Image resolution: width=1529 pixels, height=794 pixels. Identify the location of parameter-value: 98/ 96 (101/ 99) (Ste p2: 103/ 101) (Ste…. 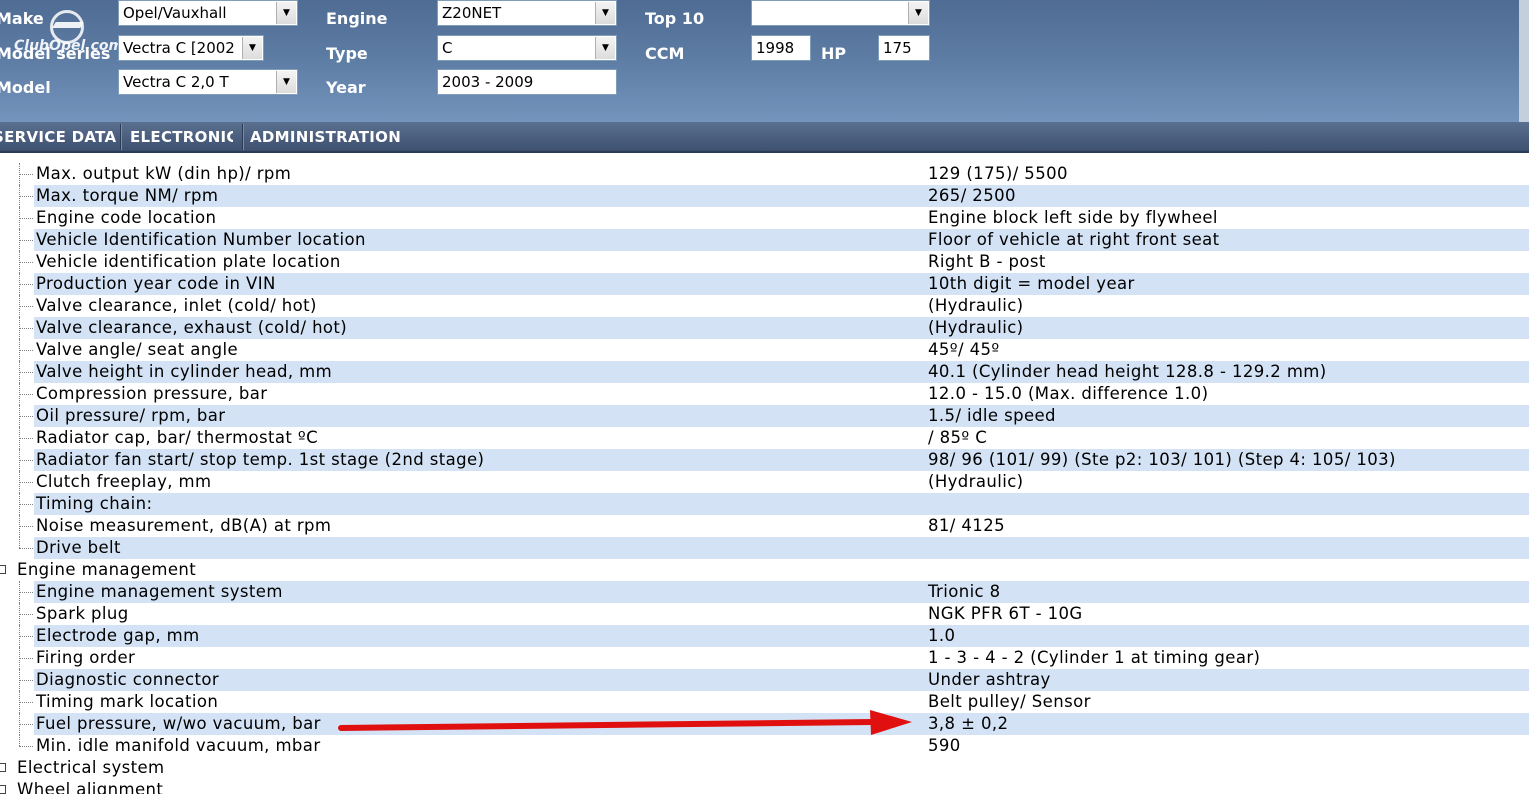
(1162, 459).